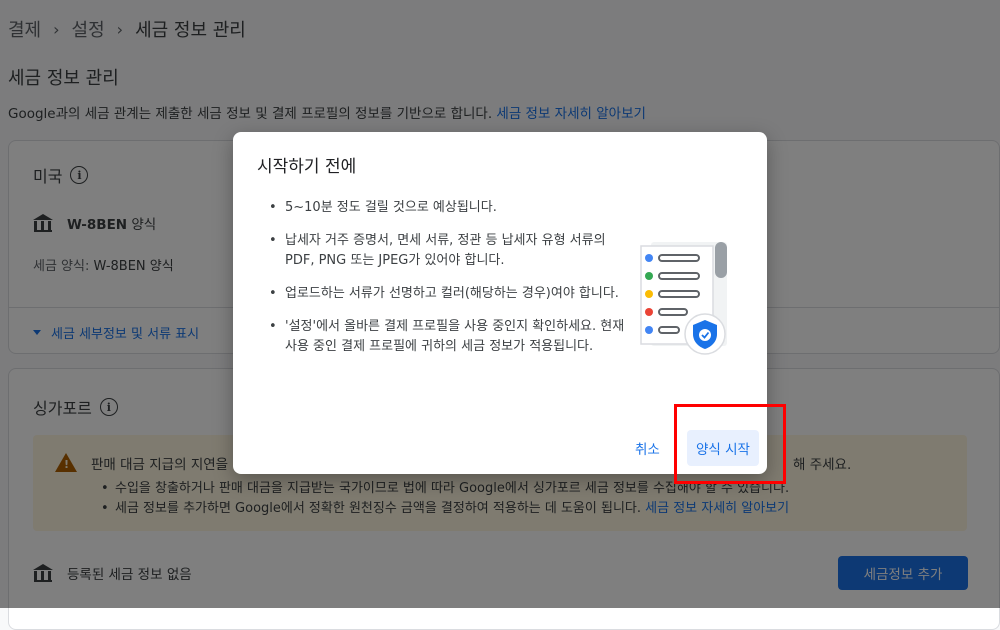  I want to click on list-item: 업로드하는 서류가 선명하고 컬러(해당하는 경우)여야 합니다., so click(447, 294).